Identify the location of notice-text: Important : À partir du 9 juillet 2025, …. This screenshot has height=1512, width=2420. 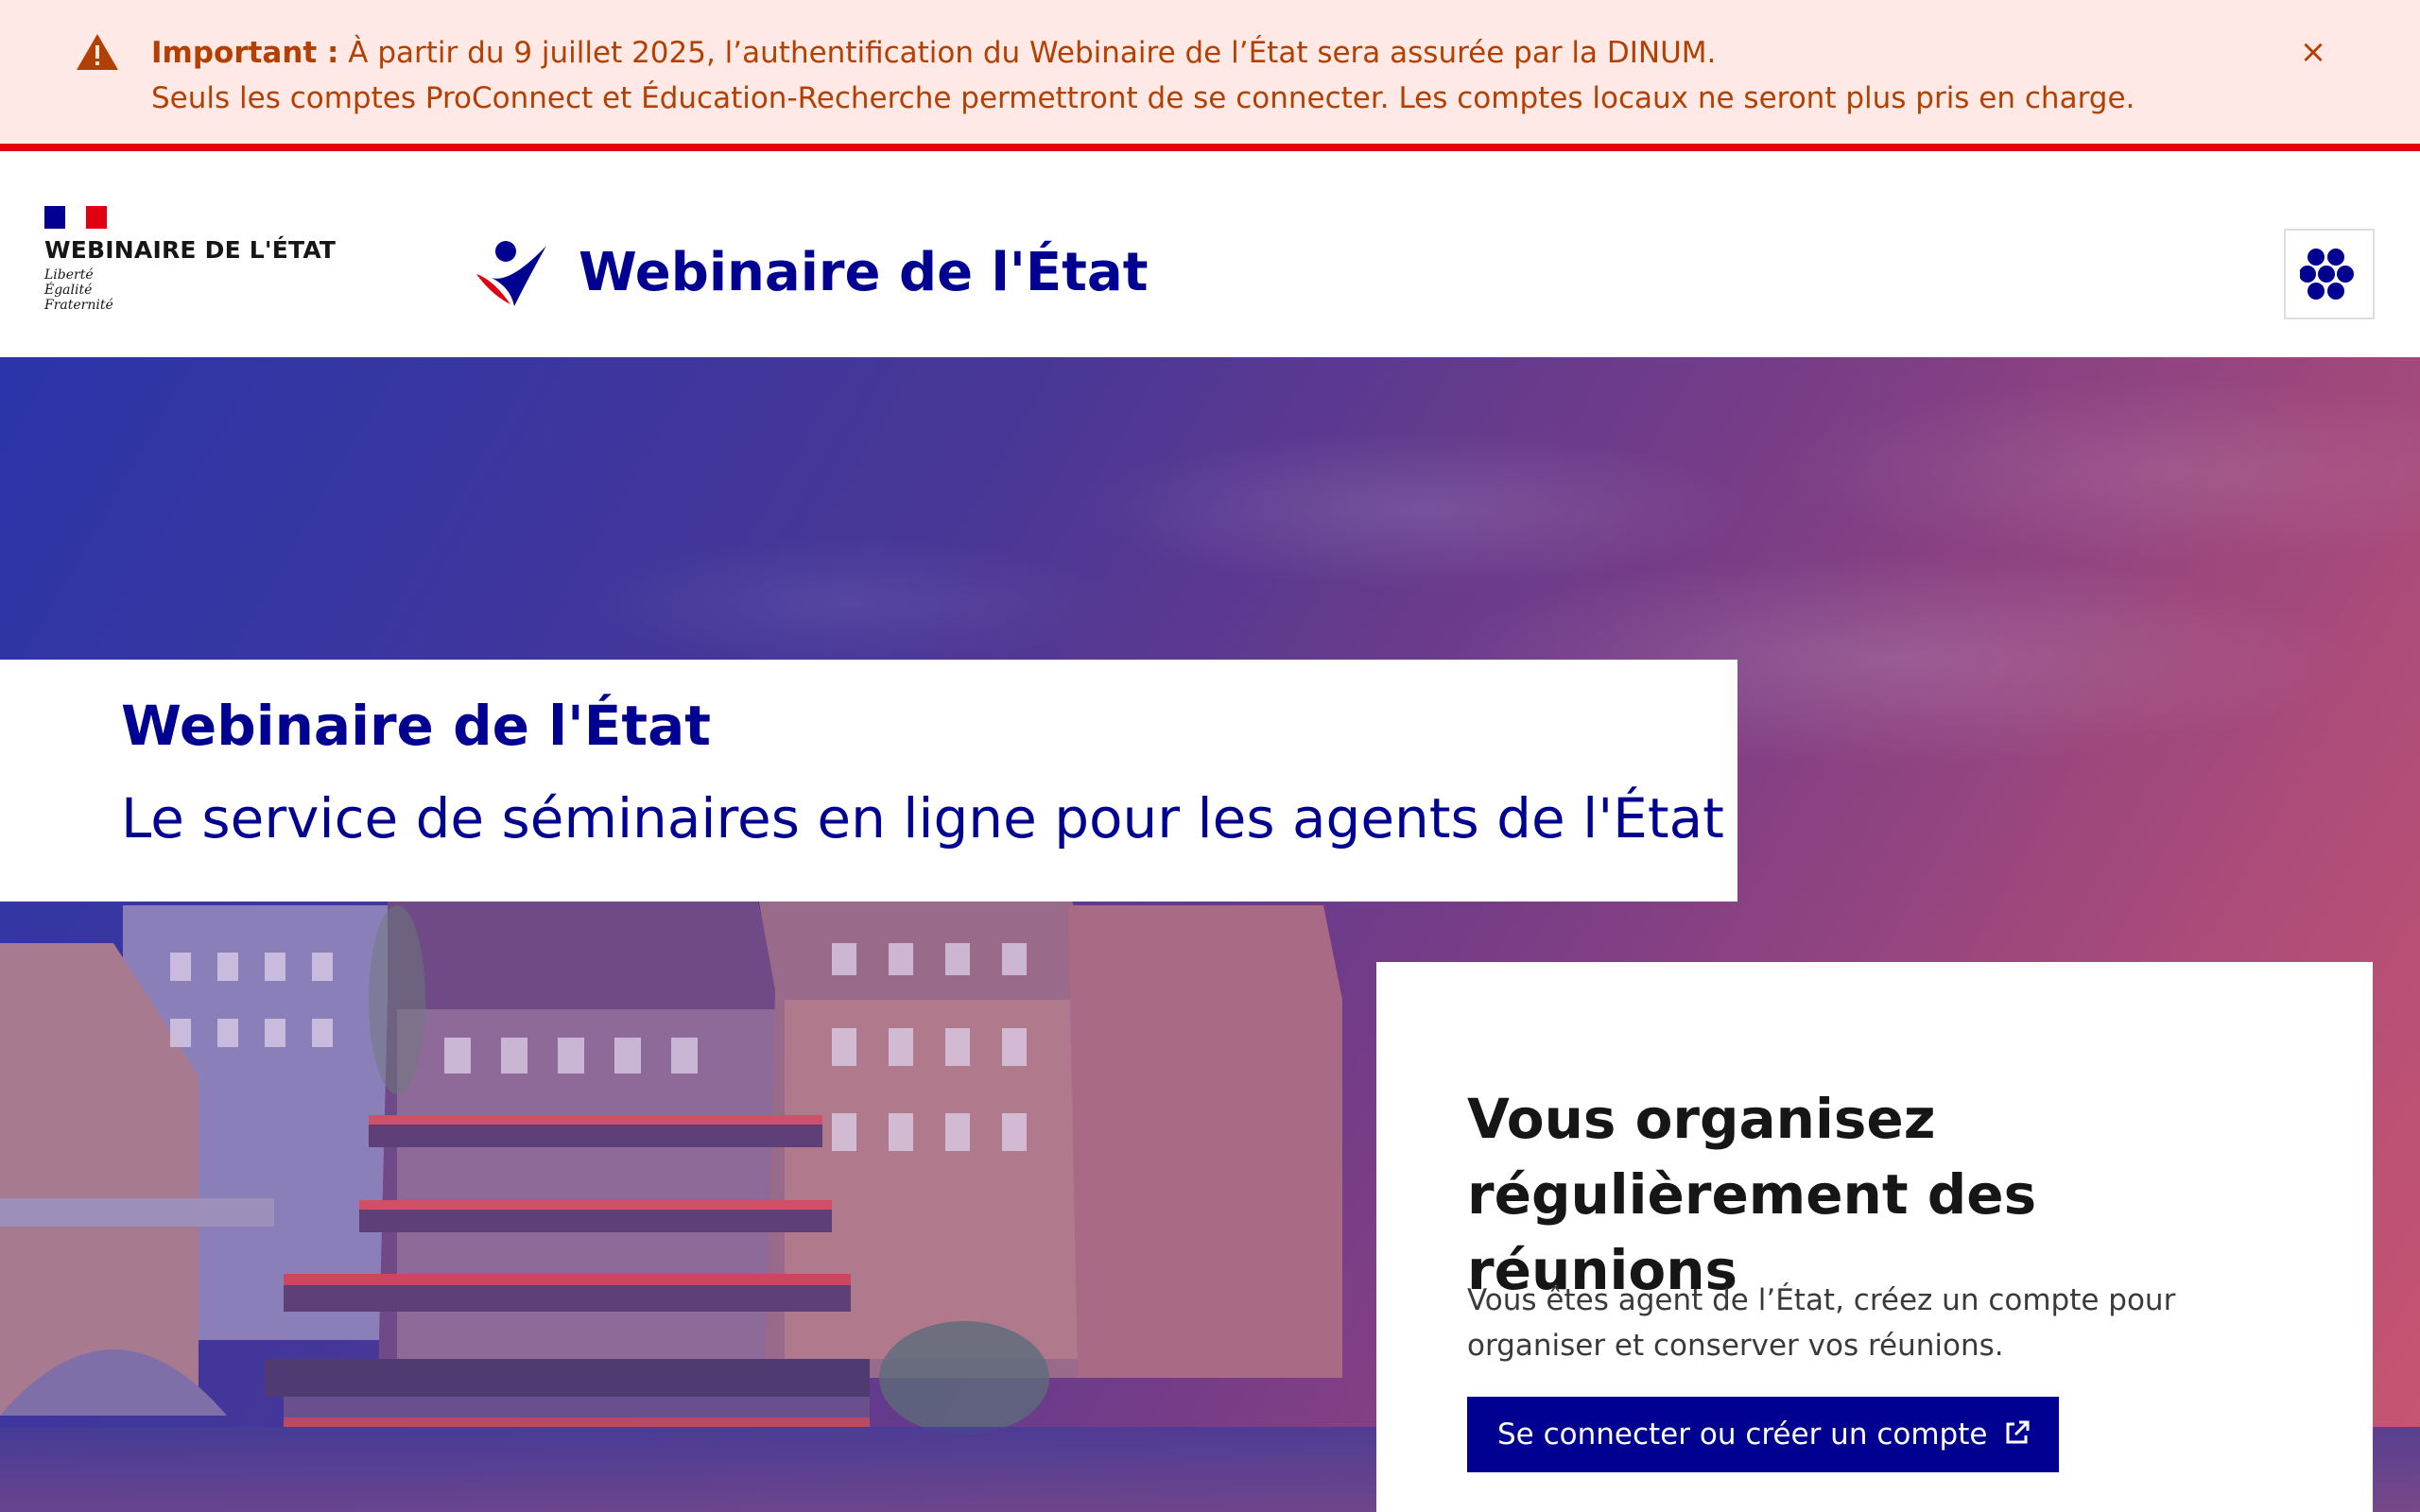
(1200, 75).